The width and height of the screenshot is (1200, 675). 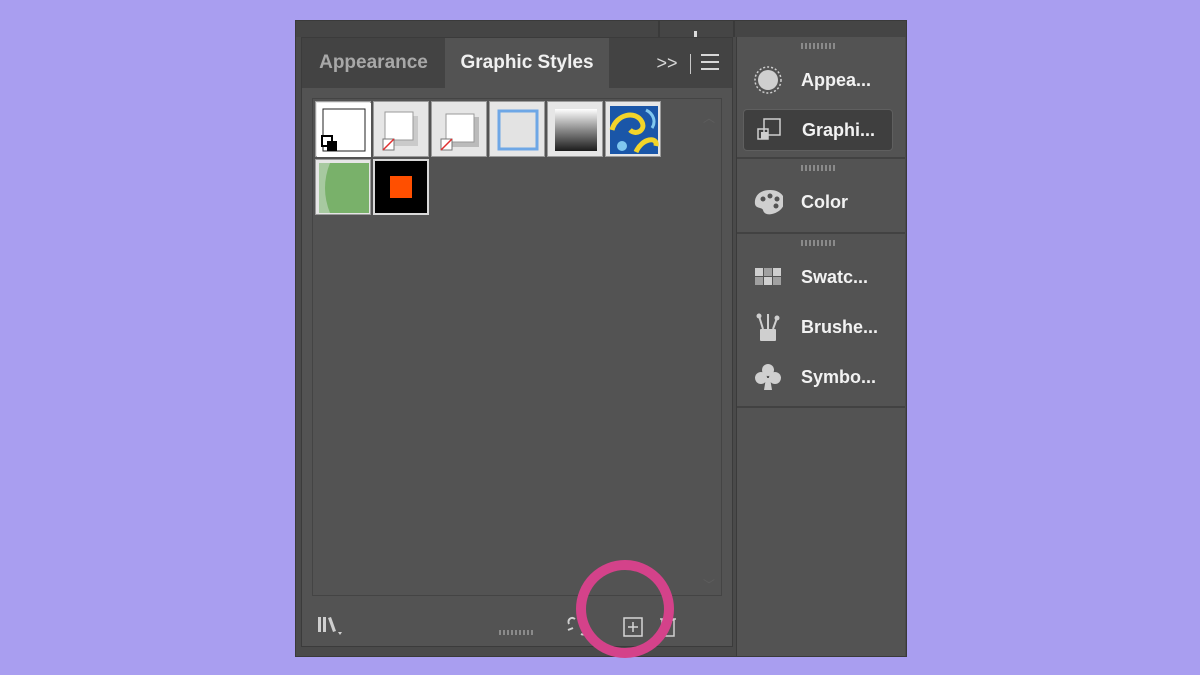 What do you see at coordinates (711, 63) in the screenshot?
I see `hamburger-menu-icon` at bounding box center [711, 63].